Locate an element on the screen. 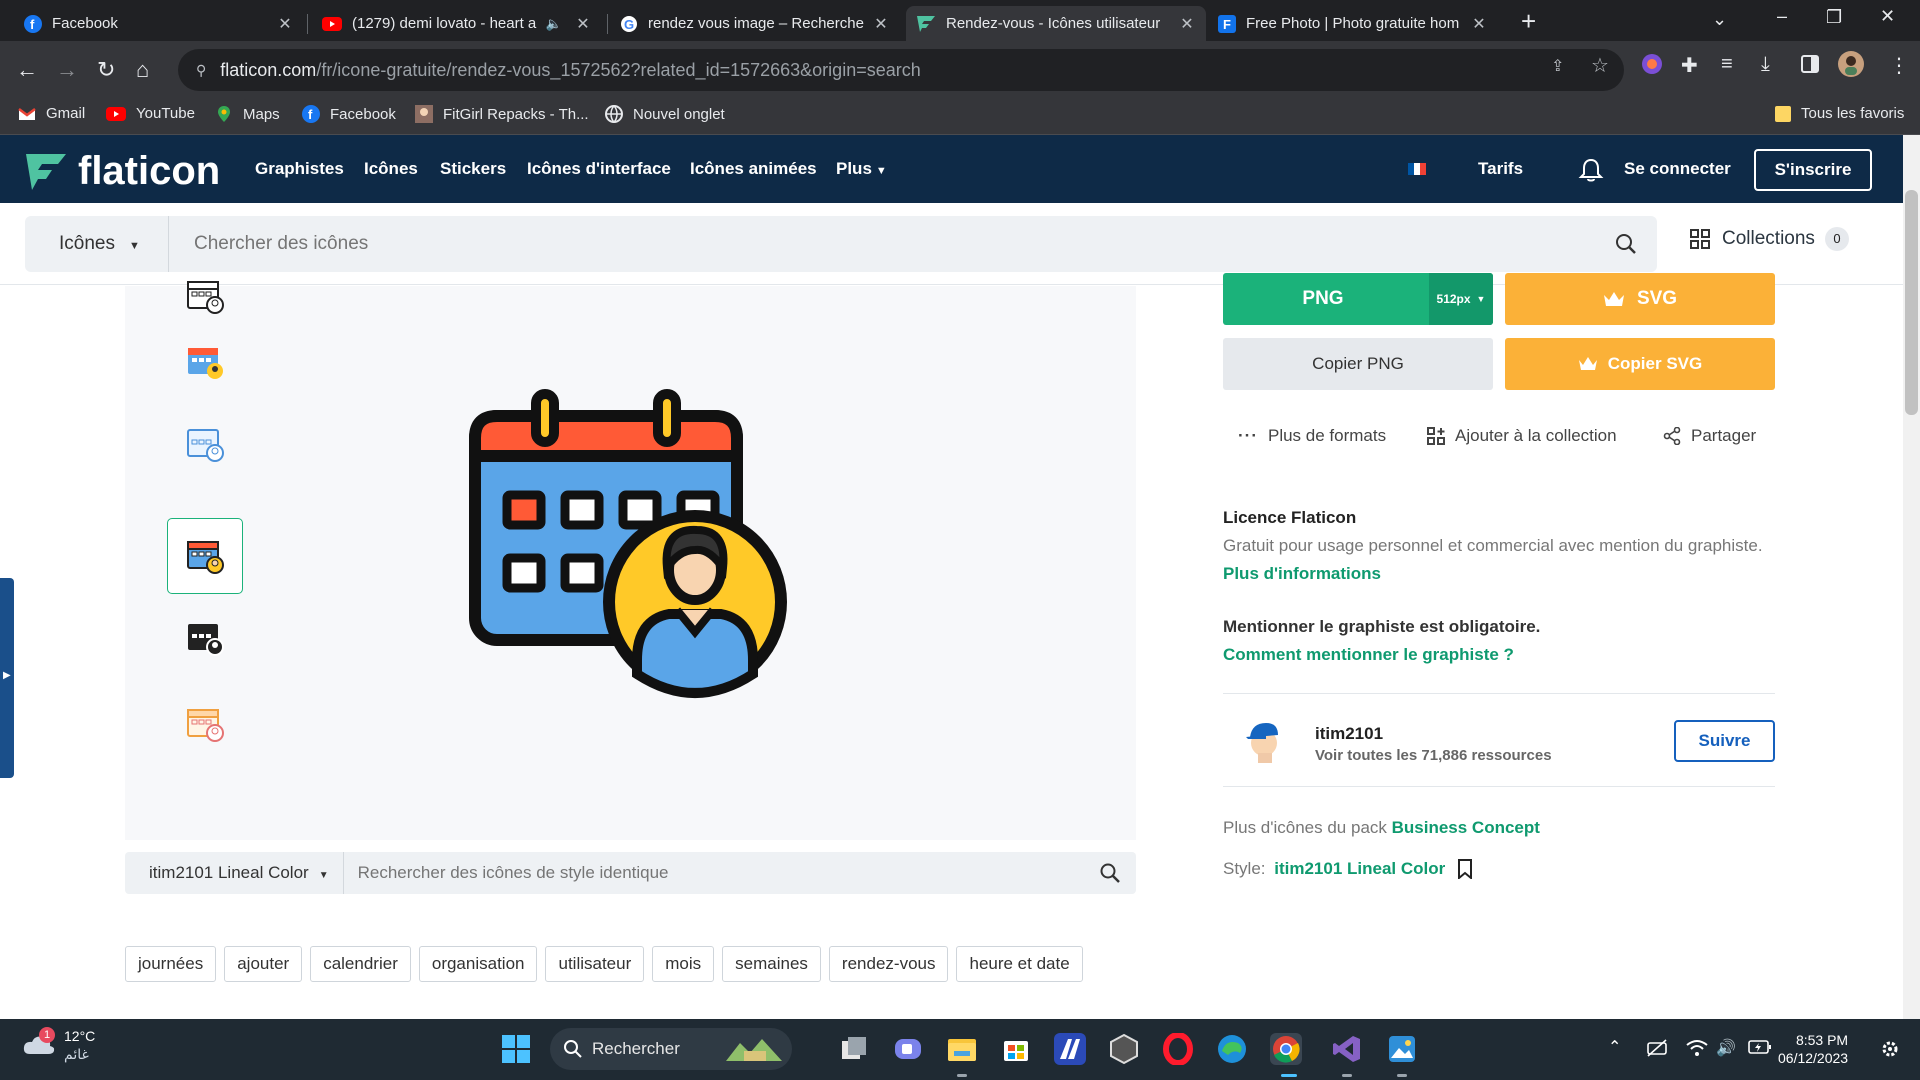  bell-icon is located at coordinates (1591, 170).